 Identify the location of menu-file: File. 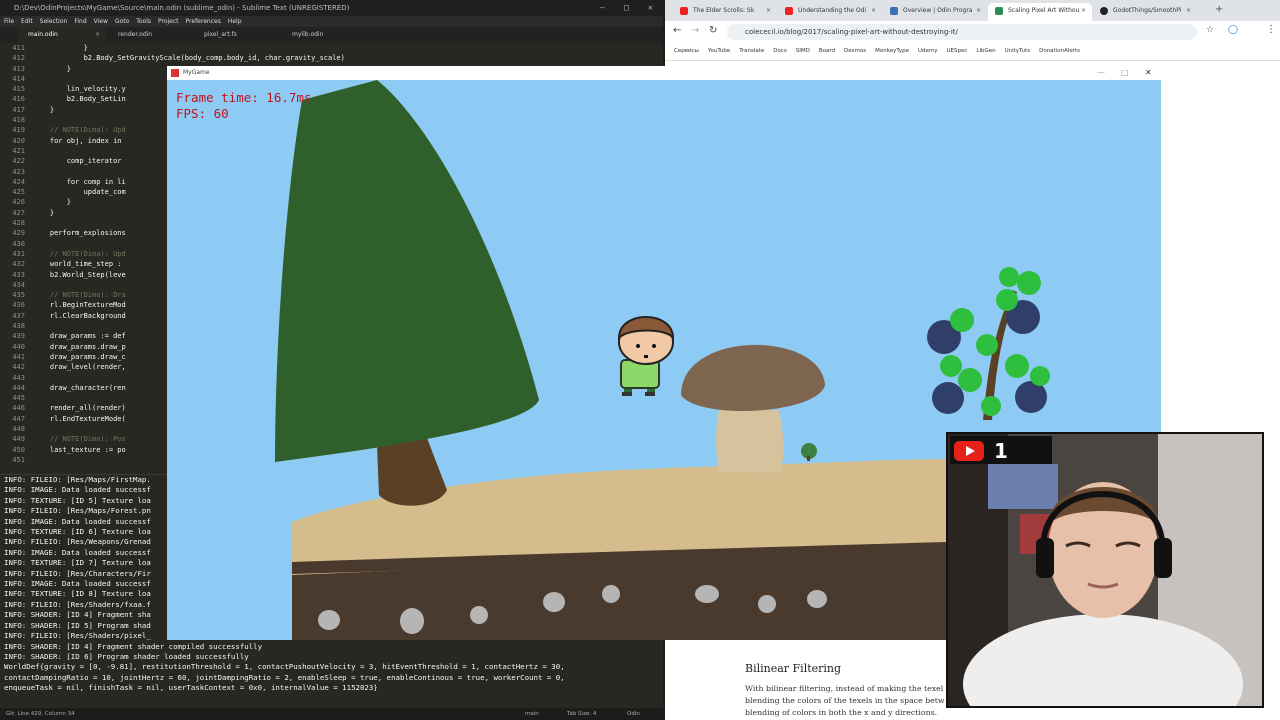
(9, 21).